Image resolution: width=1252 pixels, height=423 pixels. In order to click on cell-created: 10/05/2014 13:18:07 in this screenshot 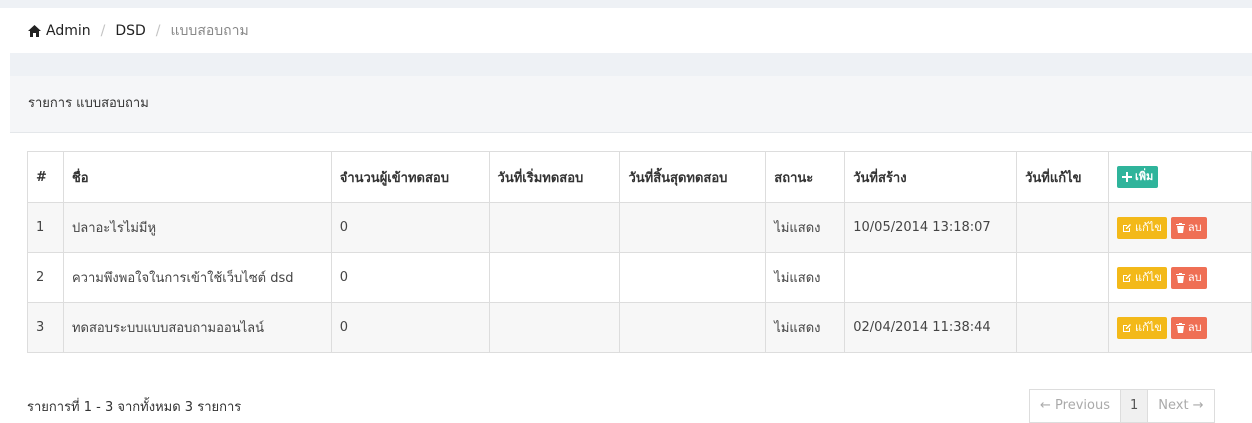, I will do `click(931, 227)`.